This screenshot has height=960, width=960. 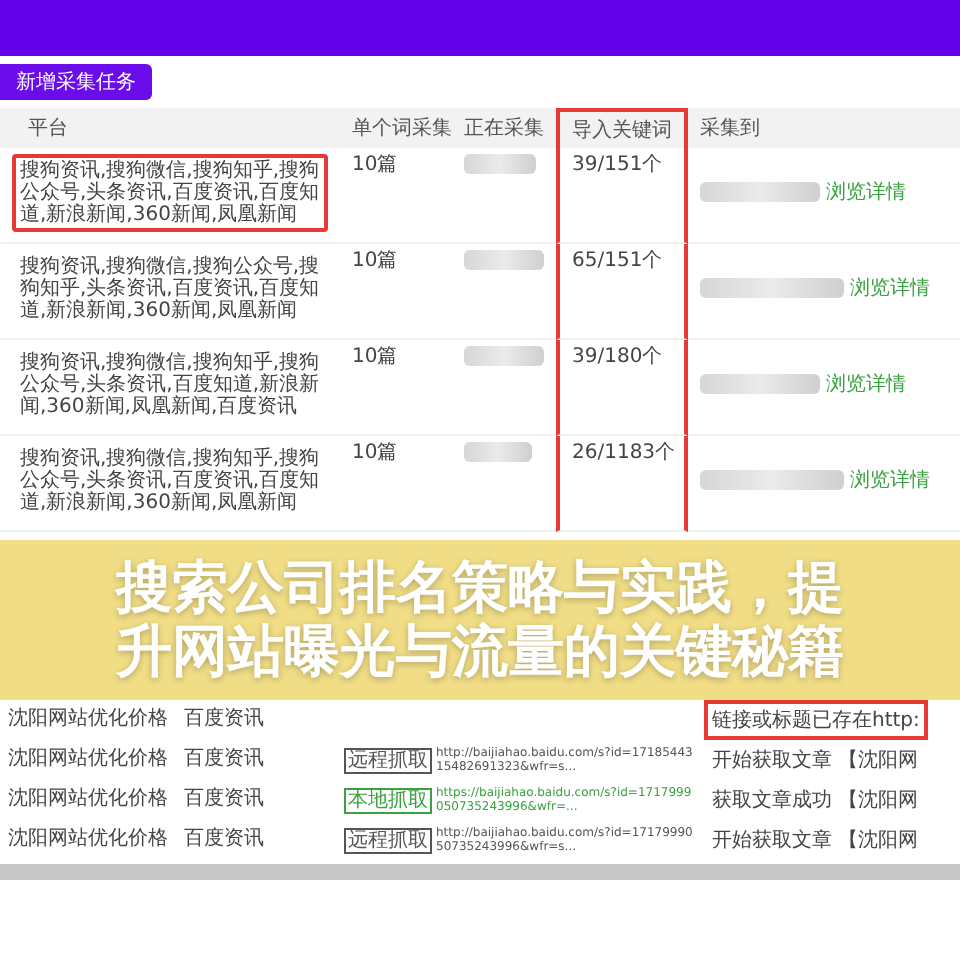 What do you see at coordinates (170, 385) in the screenshot?
I see `table-cell-text: 搜狗资讯,搜狗微信,搜狗知乎,搜狗公众号,头条资讯,百度知道,新浪新闻,360新闻,凤凰新闻,百度资讯` at bounding box center [170, 385].